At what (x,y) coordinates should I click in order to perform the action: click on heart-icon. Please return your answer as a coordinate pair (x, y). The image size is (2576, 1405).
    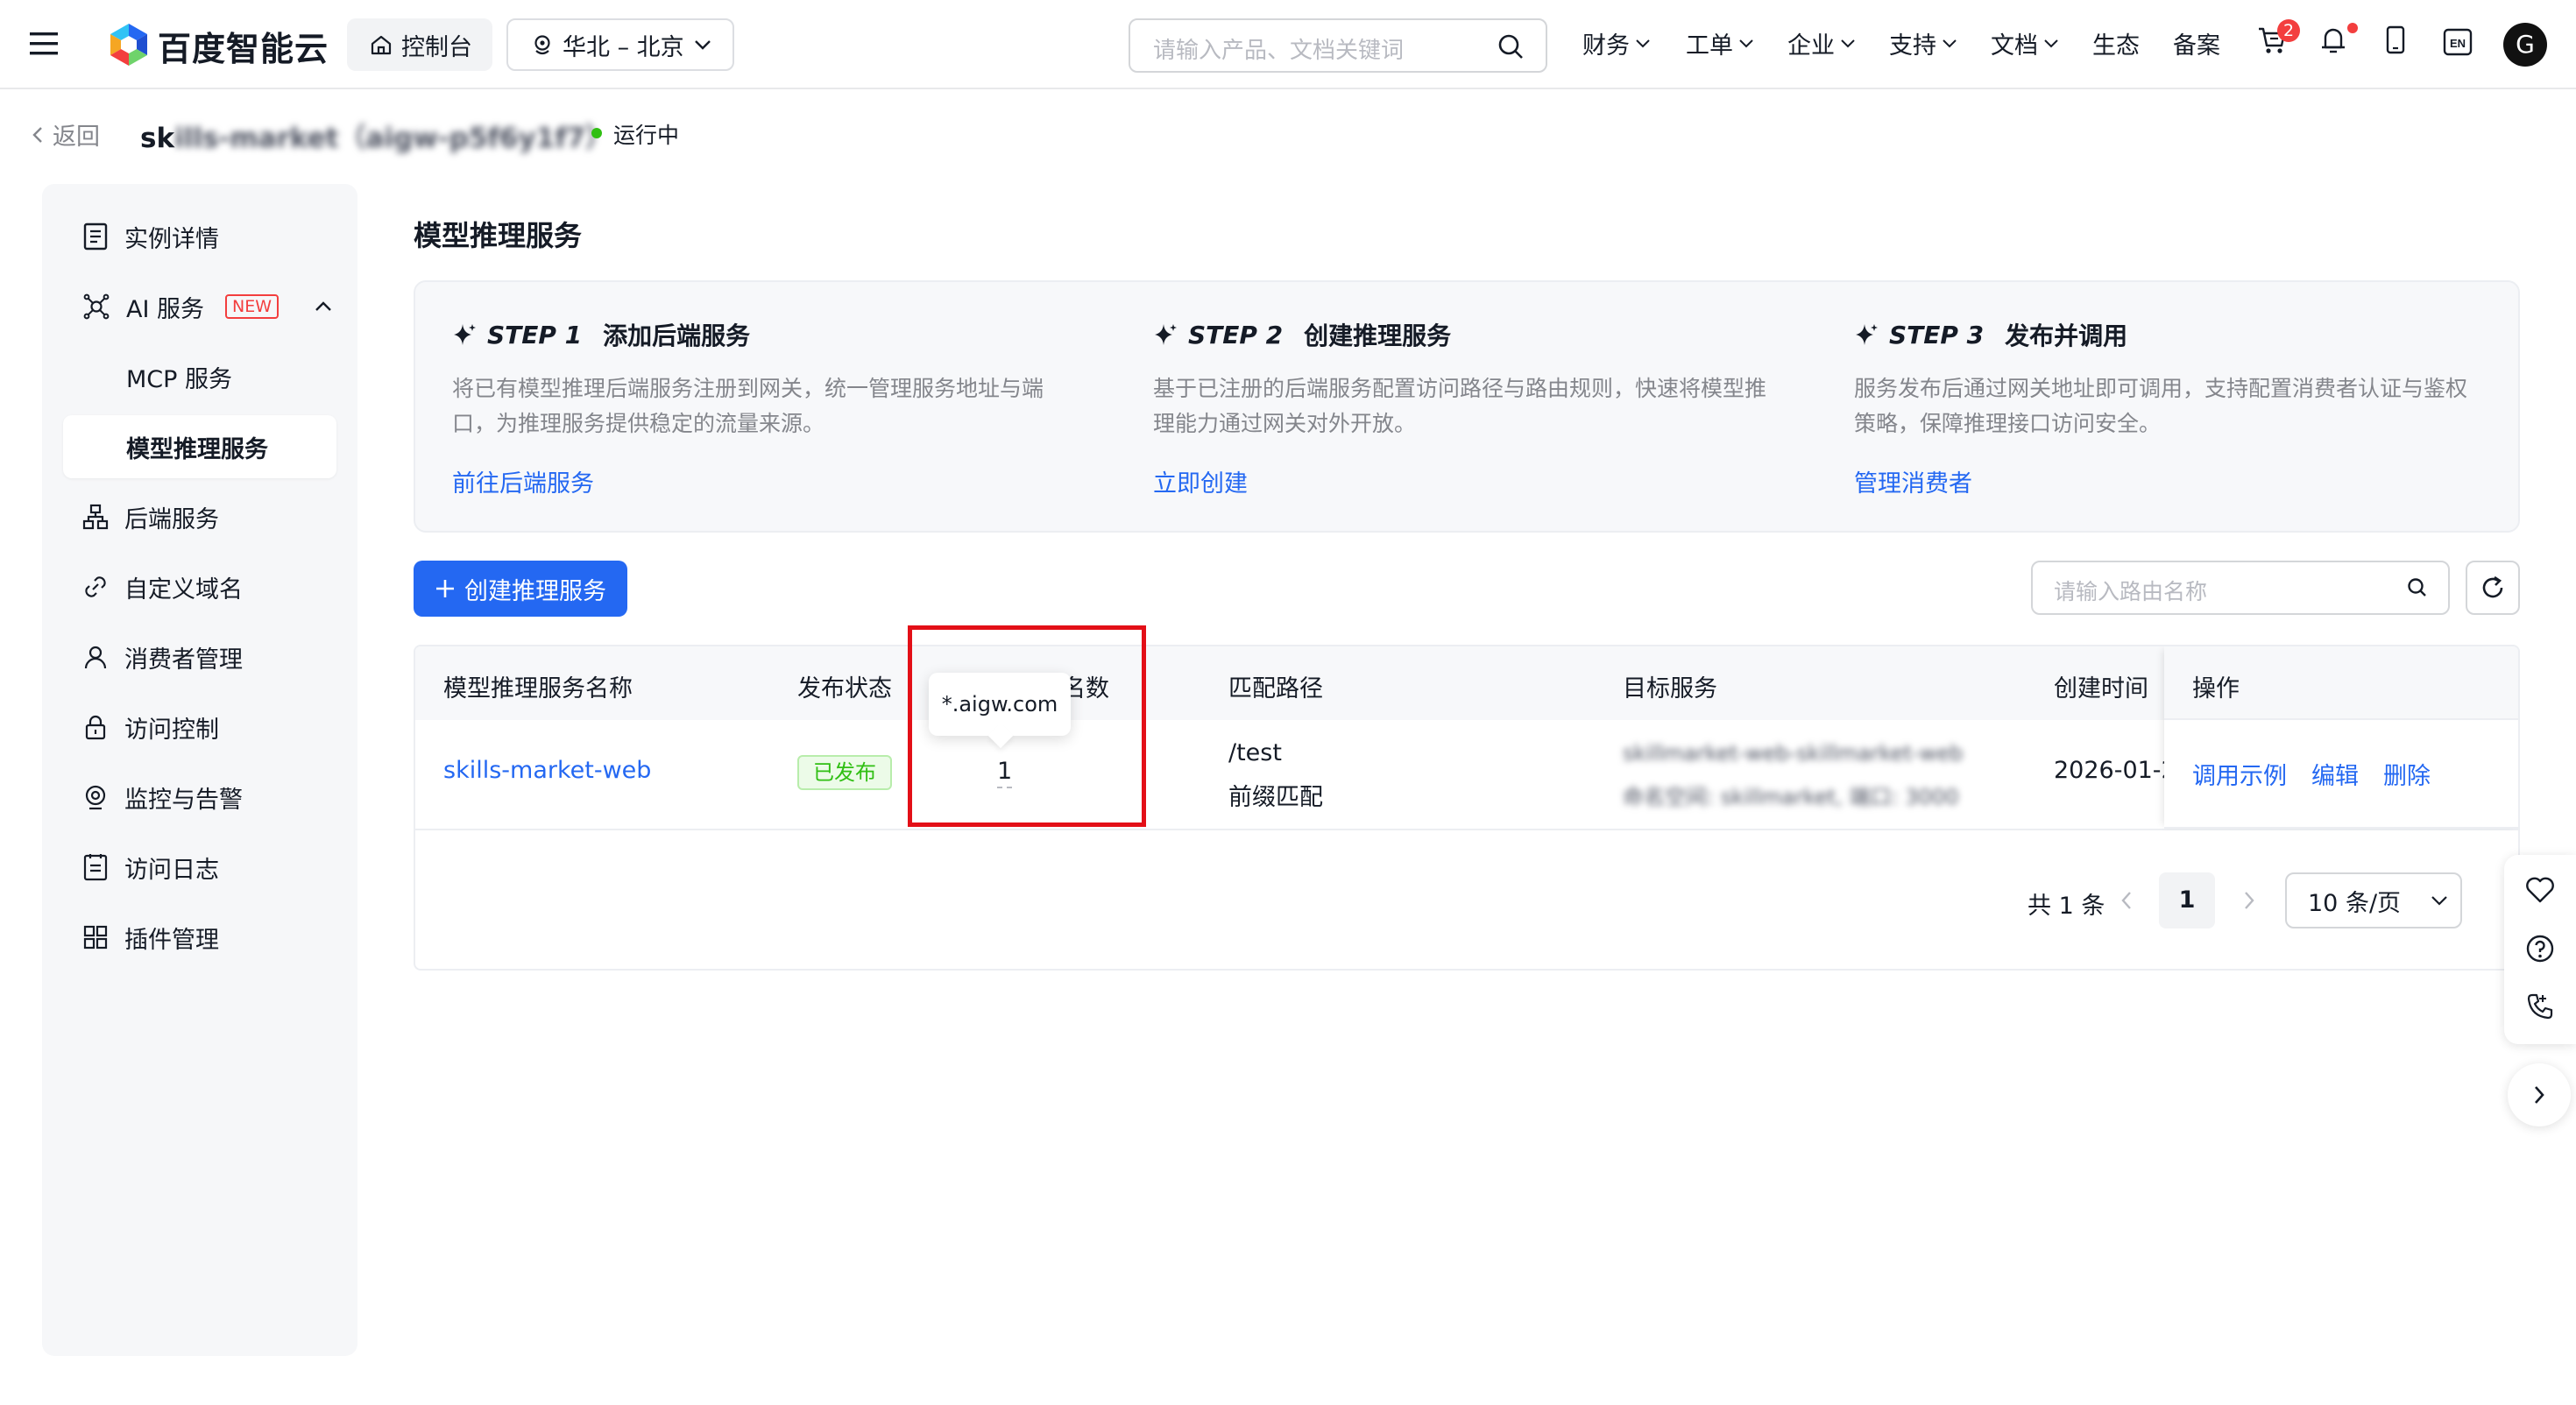
    Looking at the image, I should click on (2540, 890).